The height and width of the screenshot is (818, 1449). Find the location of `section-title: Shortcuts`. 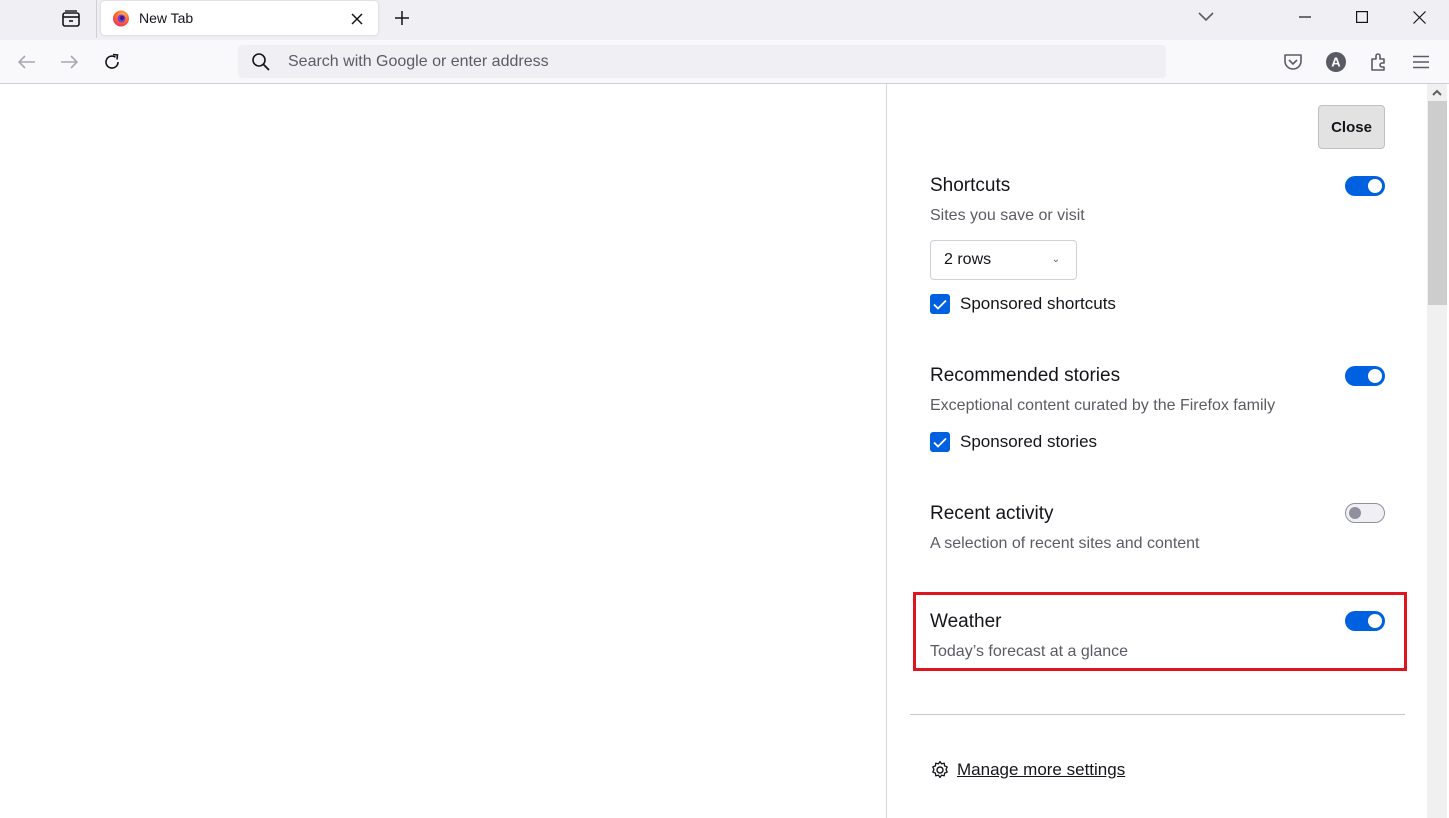

section-title: Shortcuts is located at coordinates (970, 185).